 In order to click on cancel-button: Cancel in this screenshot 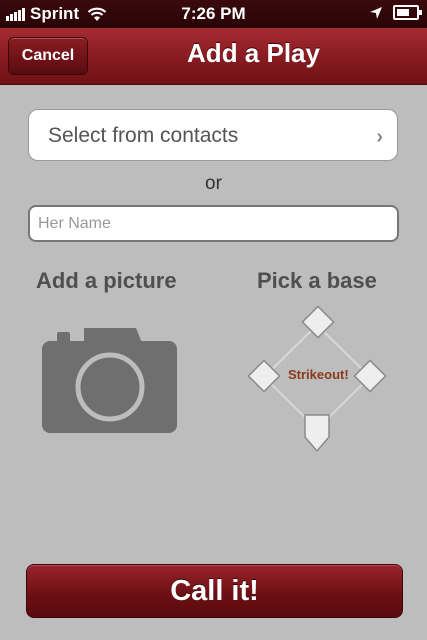, I will do `click(48, 56)`.